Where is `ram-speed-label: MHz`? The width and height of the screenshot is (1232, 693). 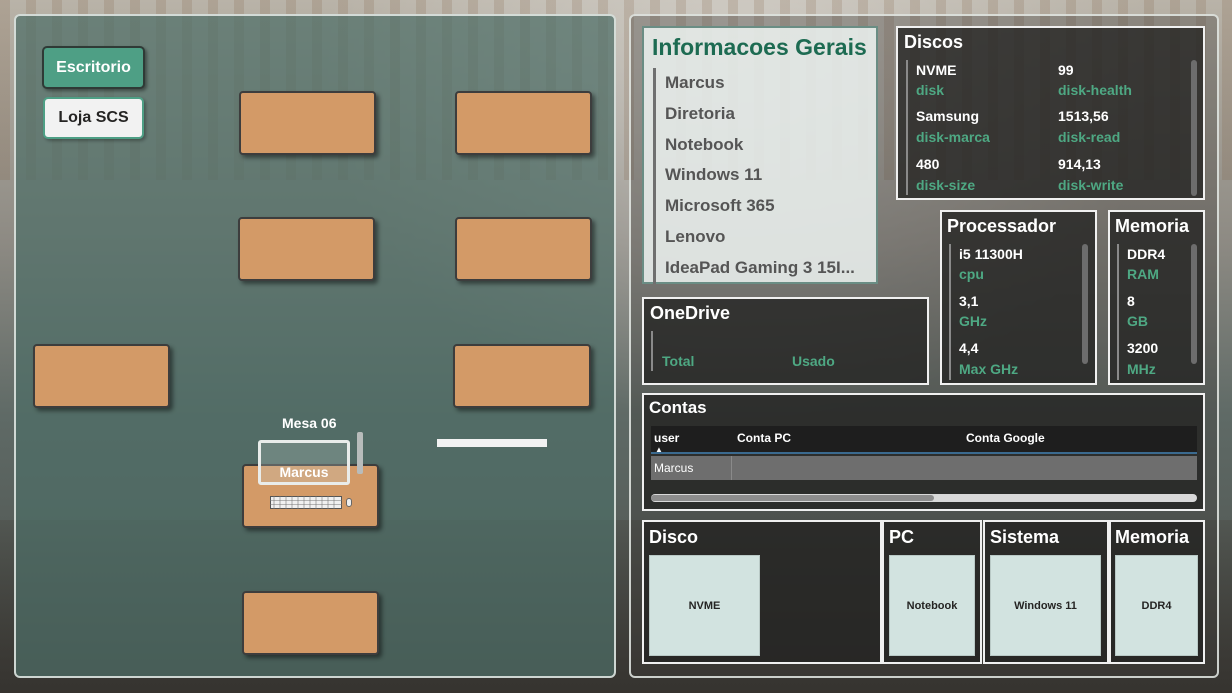 ram-speed-label: MHz is located at coordinates (1141, 369).